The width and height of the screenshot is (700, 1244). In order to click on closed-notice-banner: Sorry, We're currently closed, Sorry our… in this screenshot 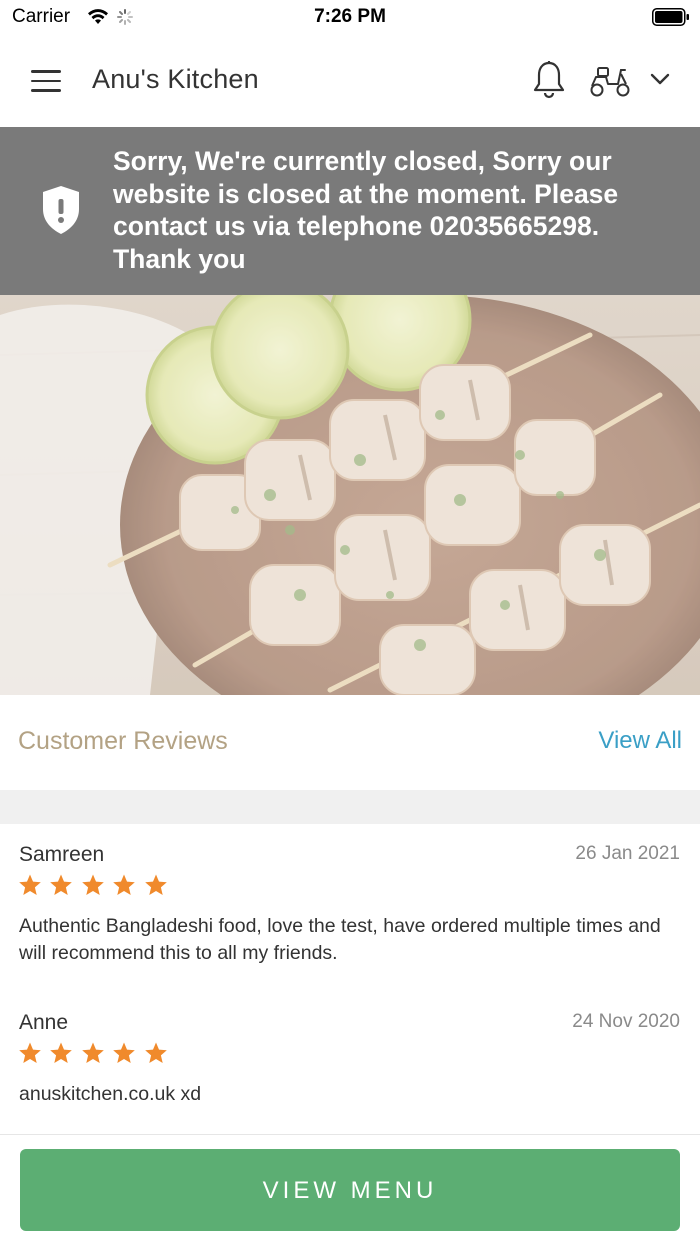, I will do `click(350, 211)`.